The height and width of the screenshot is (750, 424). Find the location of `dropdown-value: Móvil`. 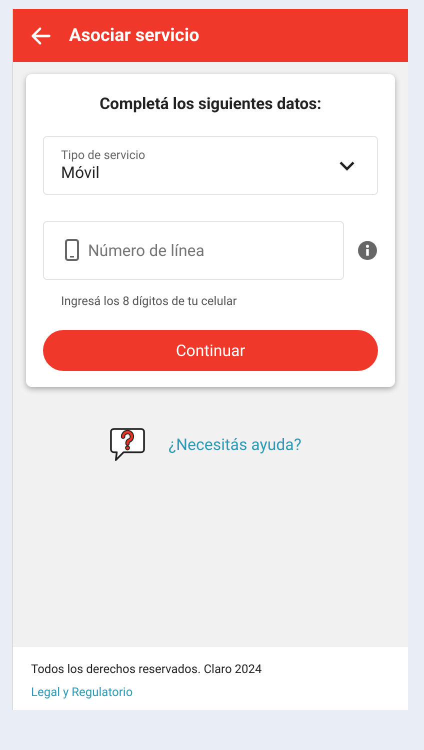

dropdown-value: Móvil is located at coordinates (81, 173).